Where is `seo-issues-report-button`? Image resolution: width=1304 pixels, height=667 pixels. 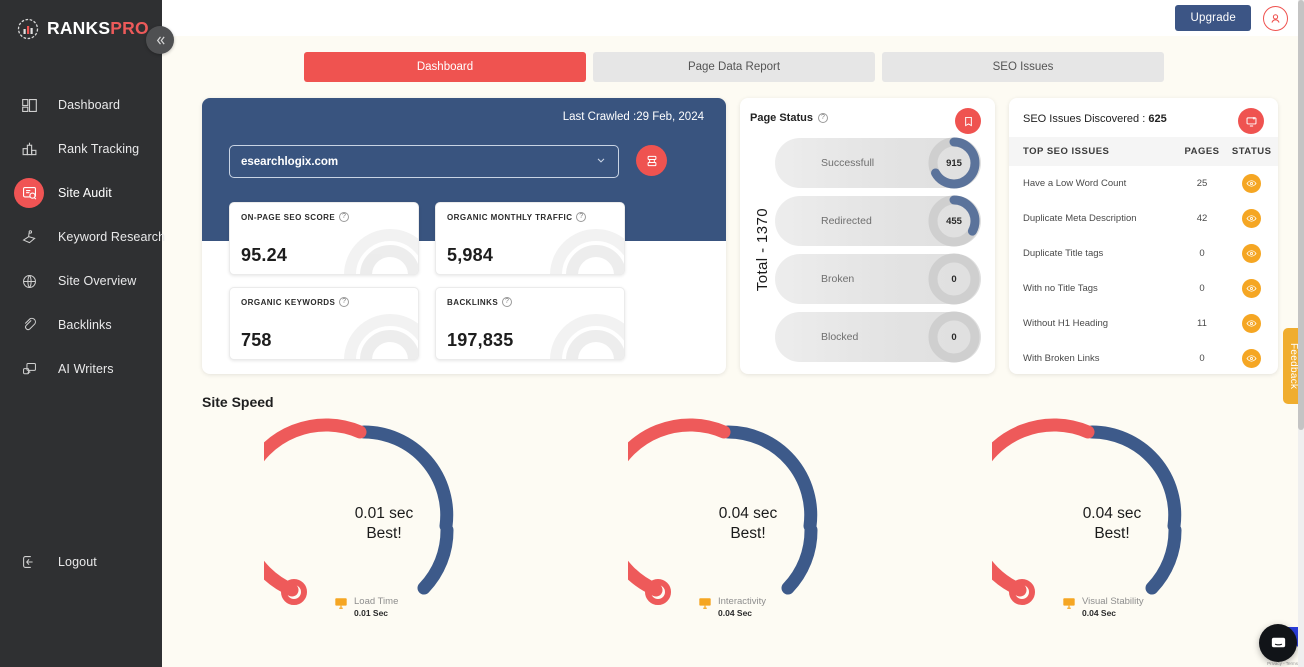 seo-issues-report-button is located at coordinates (1251, 121).